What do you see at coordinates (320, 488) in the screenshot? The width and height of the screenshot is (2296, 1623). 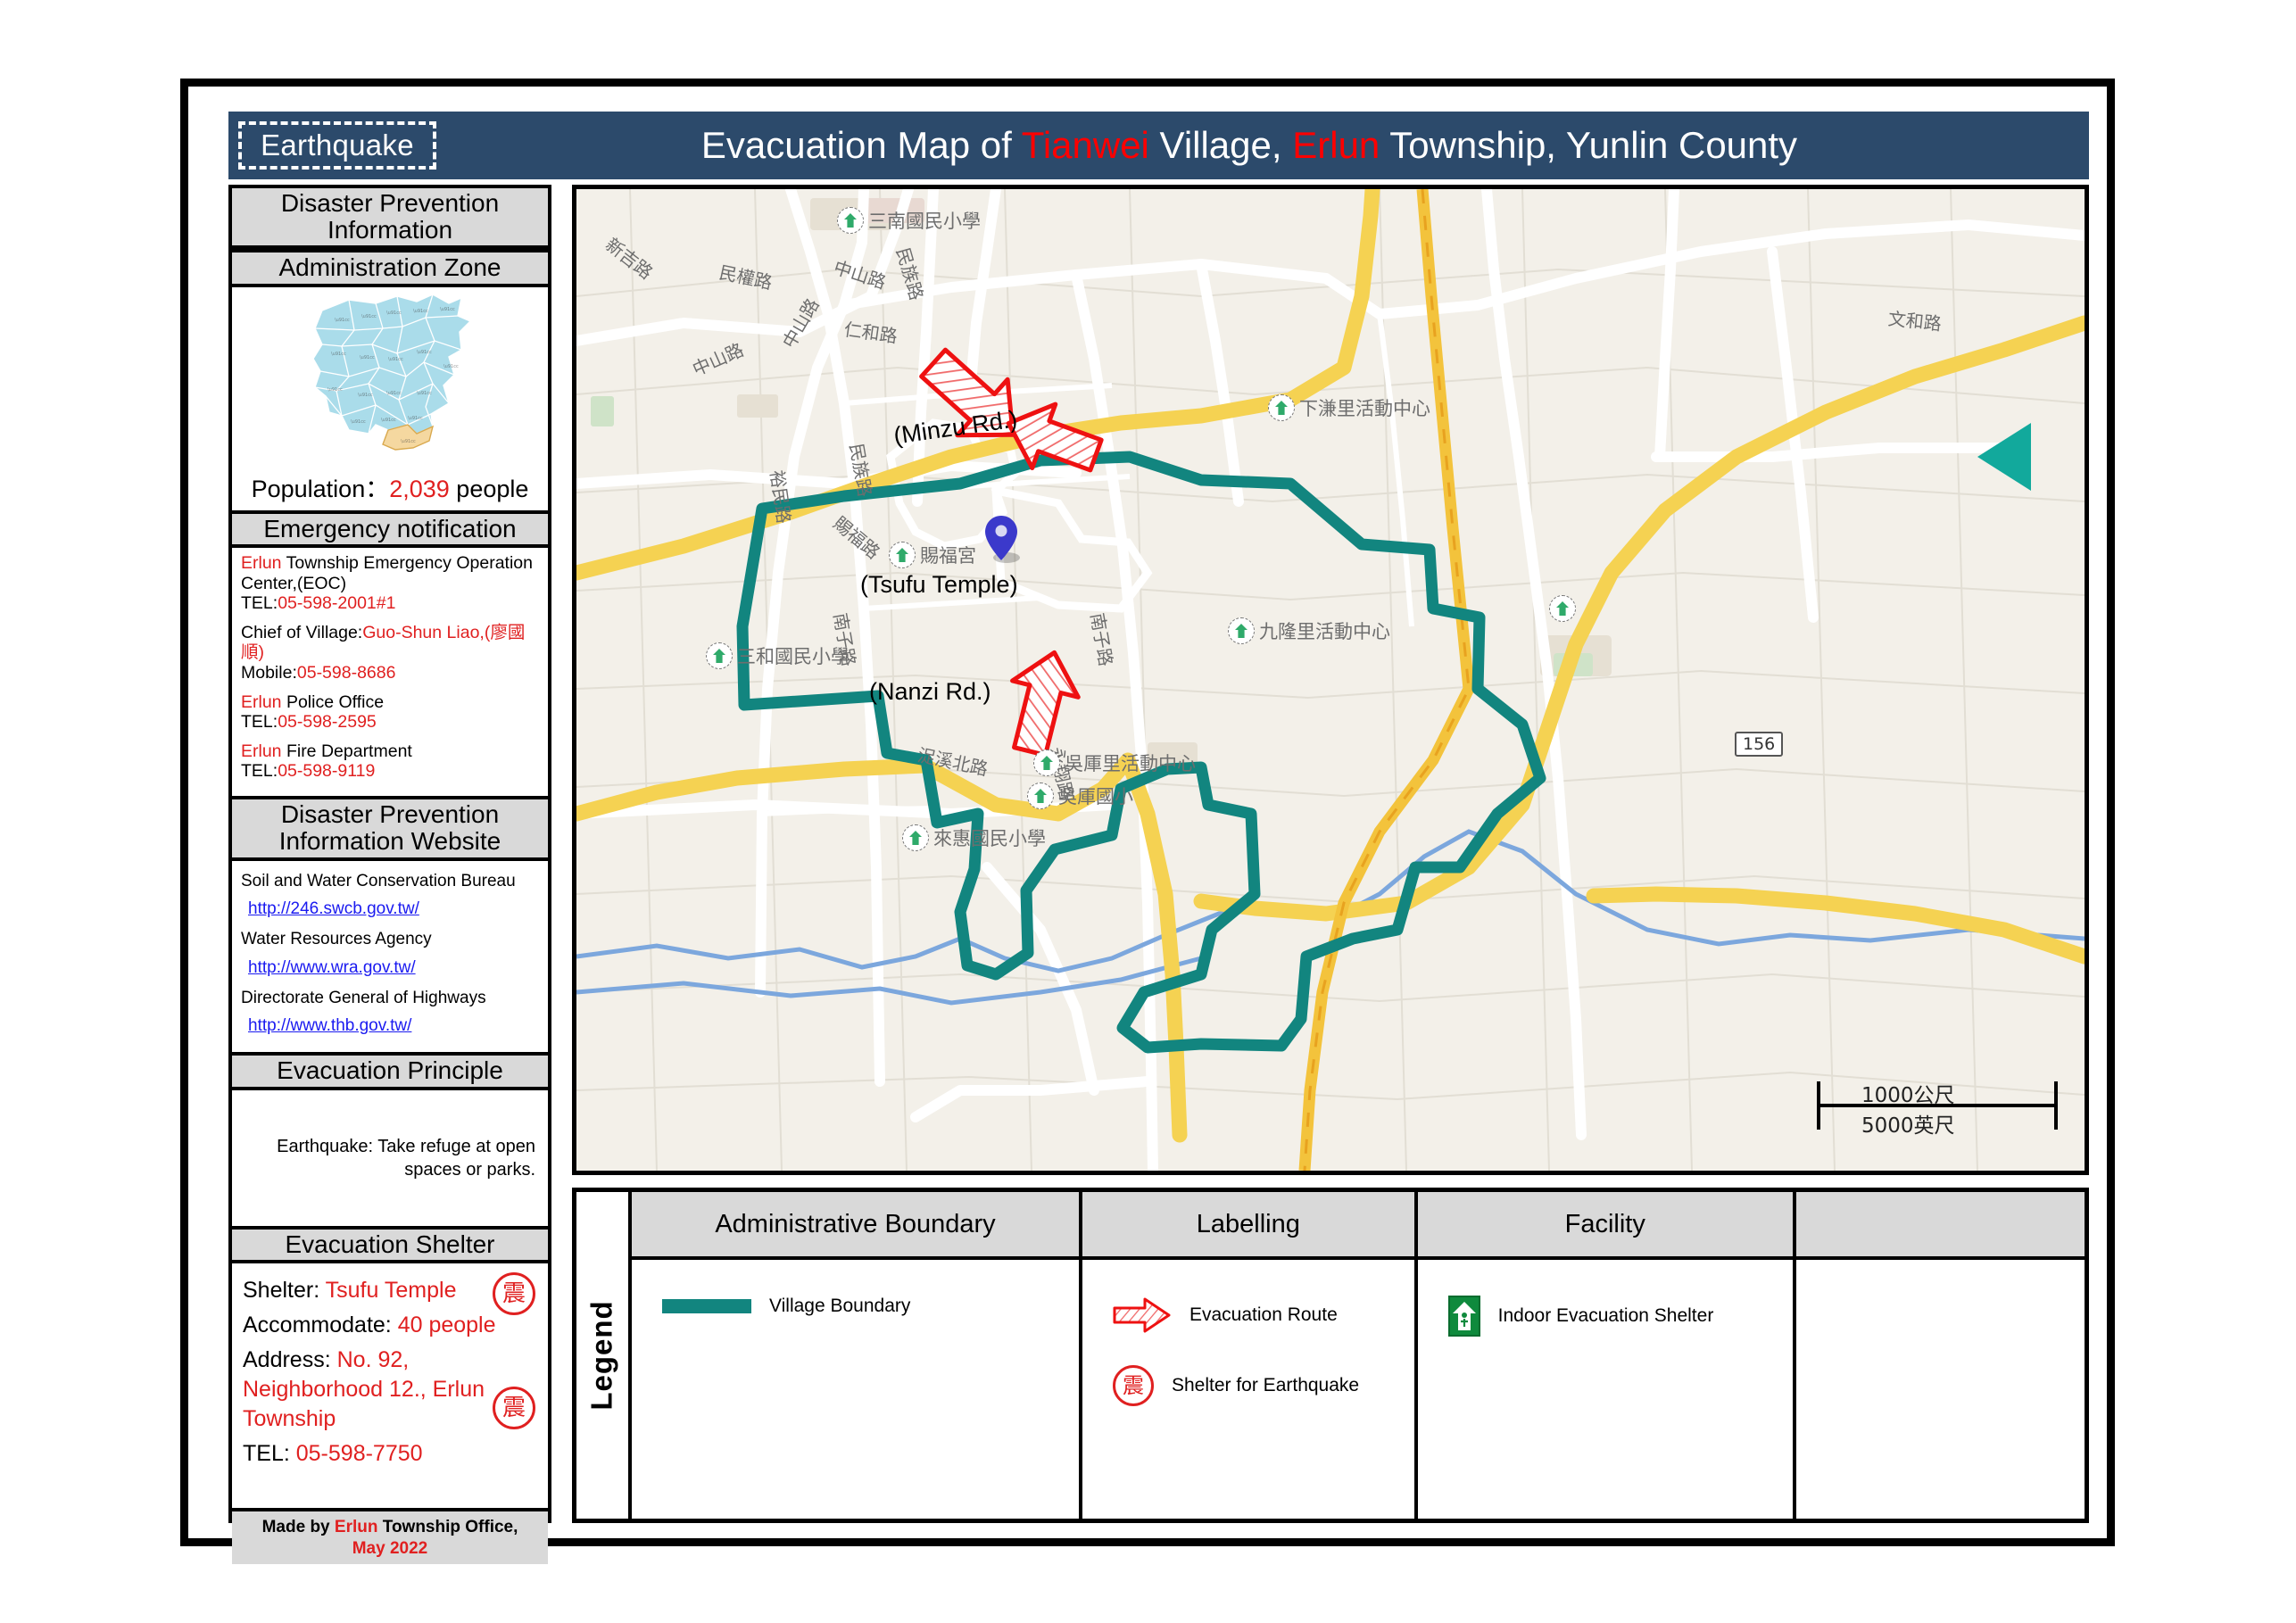 I see `population-label: Population：` at bounding box center [320, 488].